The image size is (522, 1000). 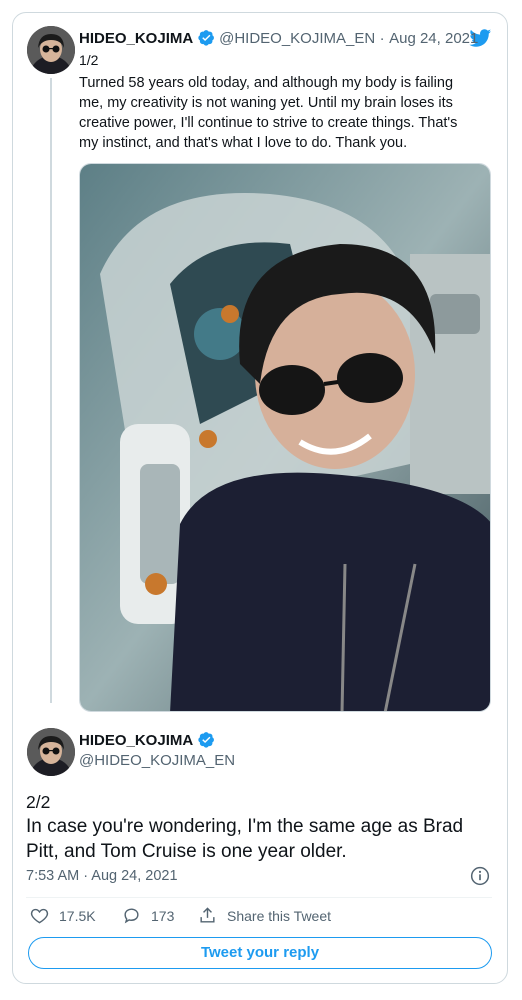 What do you see at coordinates (207, 915) in the screenshot?
I see `share-icon` at bounding box center [207, 915].